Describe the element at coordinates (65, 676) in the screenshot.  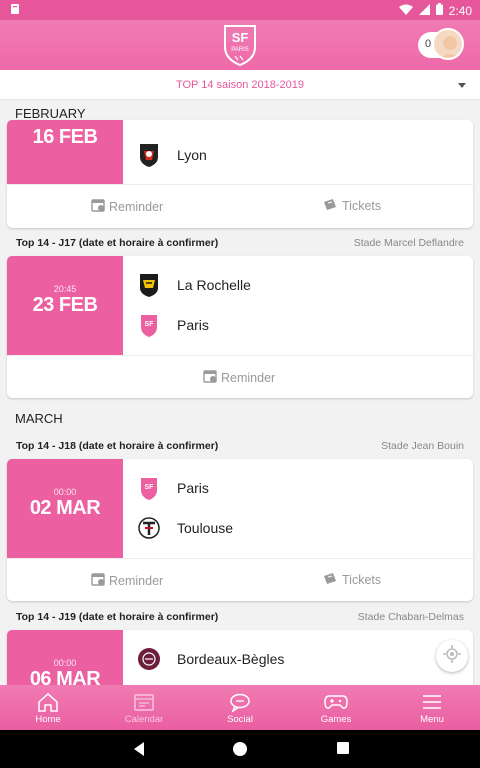
I see `match-day: 06 MAR` at that location.